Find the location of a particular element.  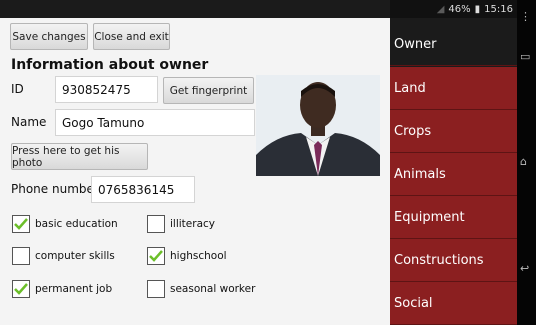

id-label: ID is located at coordinates (17, 89).